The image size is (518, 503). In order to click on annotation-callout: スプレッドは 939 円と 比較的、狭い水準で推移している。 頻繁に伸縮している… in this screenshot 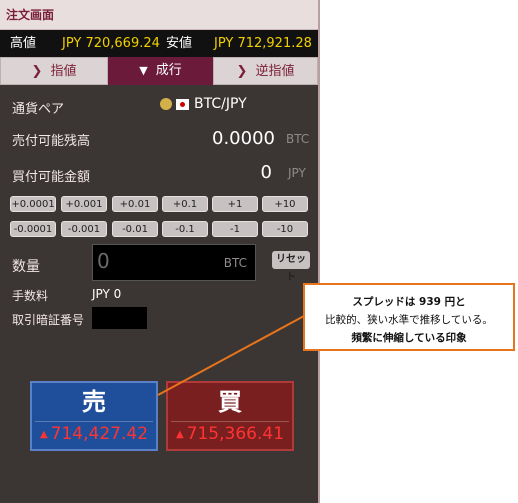, I will do `click(409, 317)`.